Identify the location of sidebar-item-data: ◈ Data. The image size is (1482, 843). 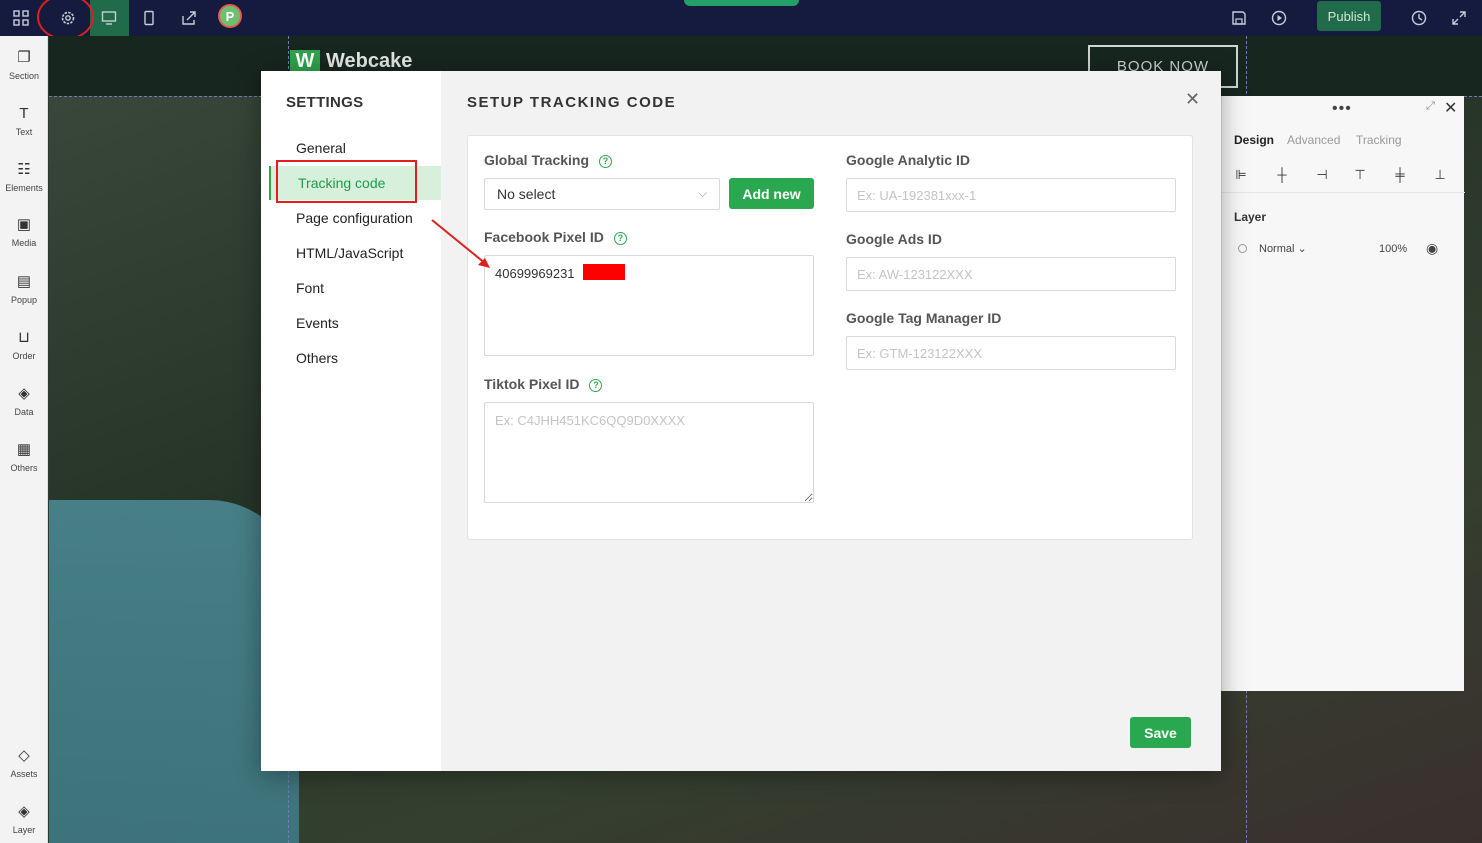
(24, 401).